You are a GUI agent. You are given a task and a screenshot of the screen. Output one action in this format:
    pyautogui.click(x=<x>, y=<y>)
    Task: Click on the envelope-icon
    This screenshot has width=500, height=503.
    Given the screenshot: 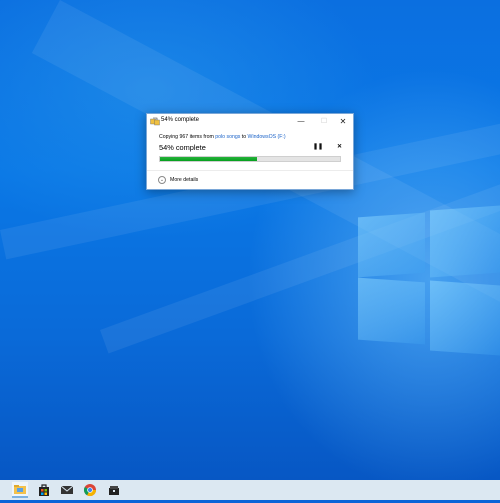 What is the action you would take?
    pyautogui.click(x=67, y=489)
    